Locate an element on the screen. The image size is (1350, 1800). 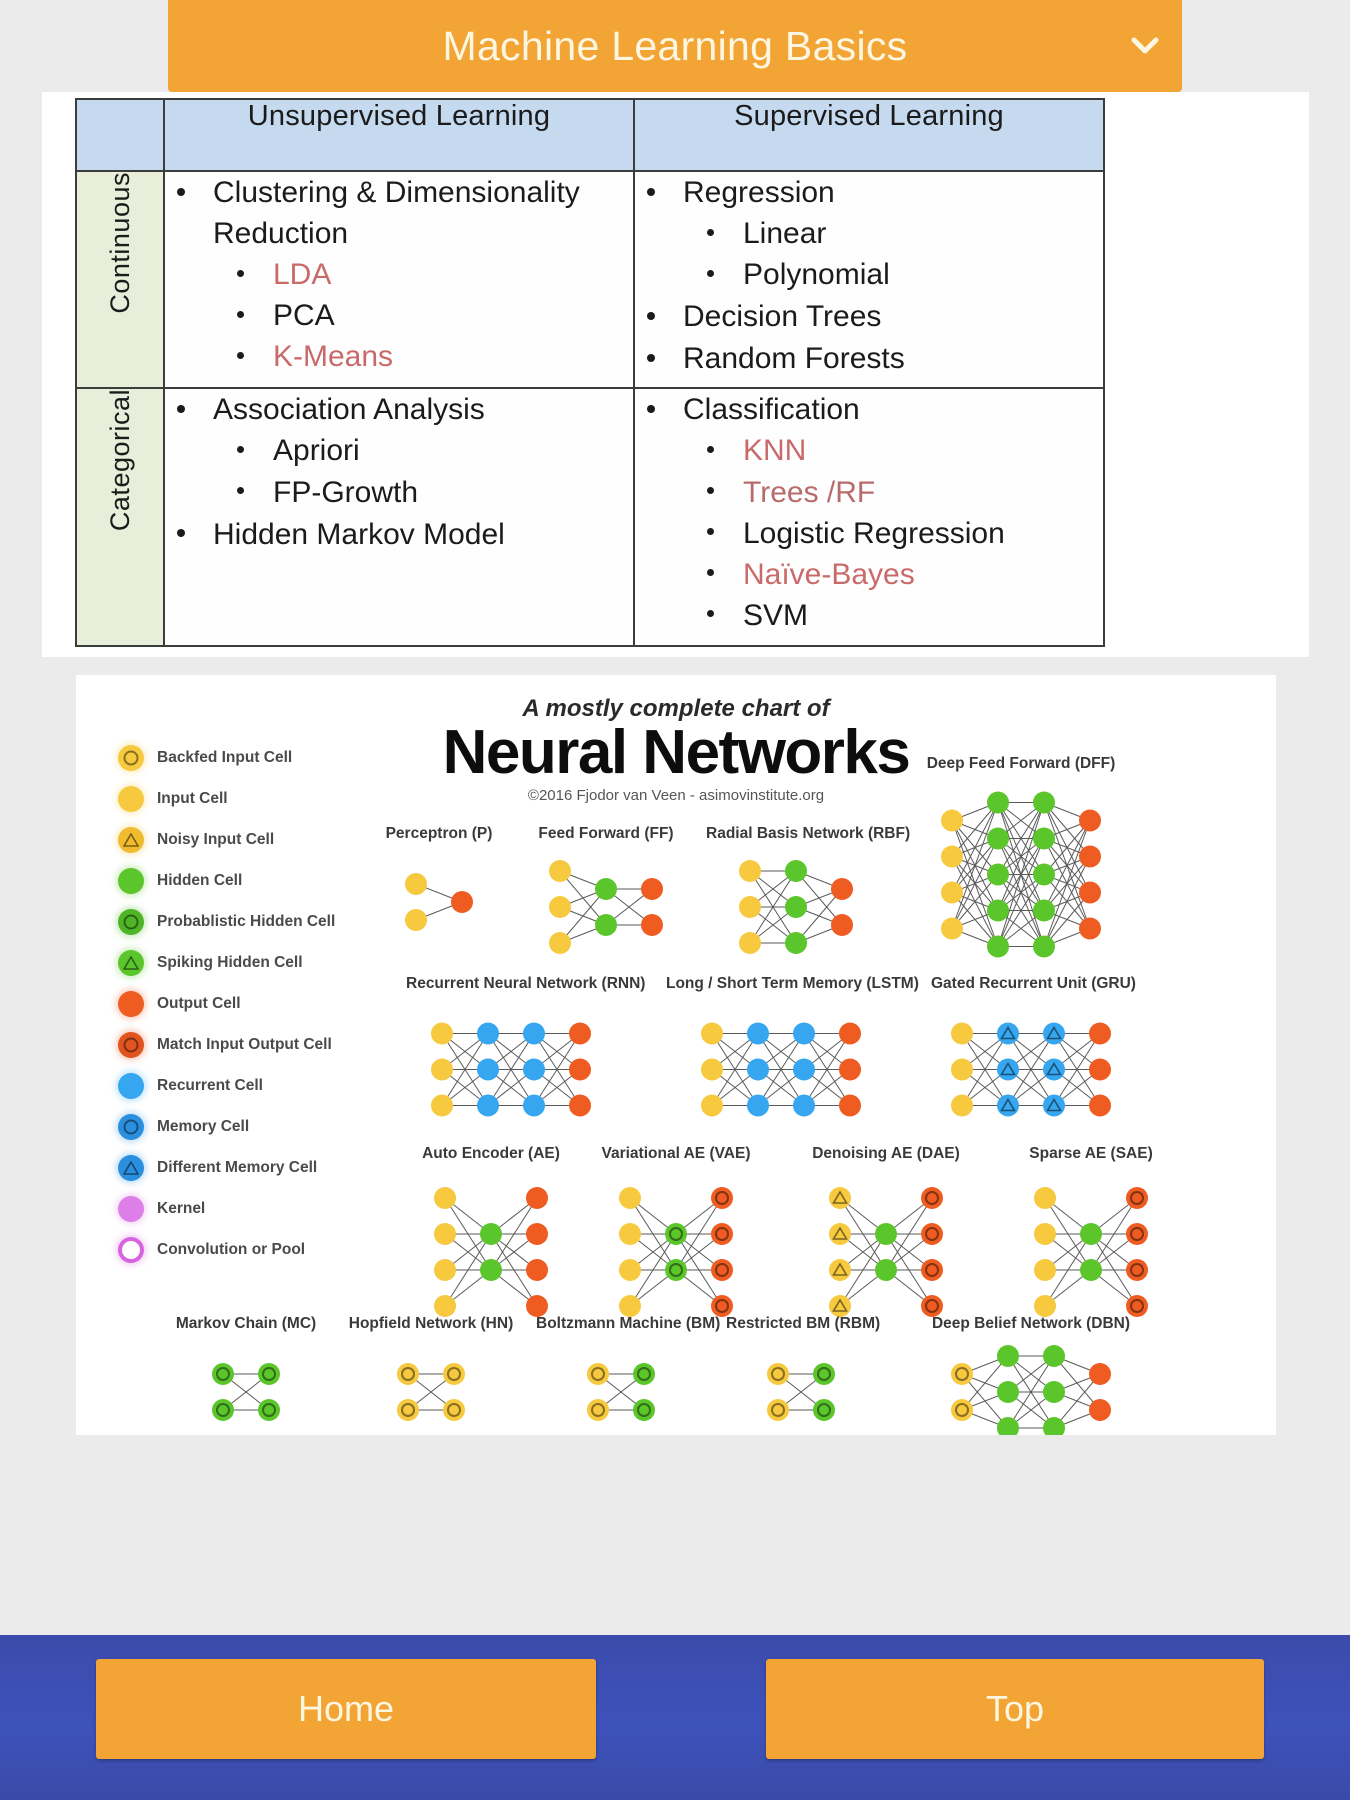
list-item-label: Classification is located at coordinates (771, 410).